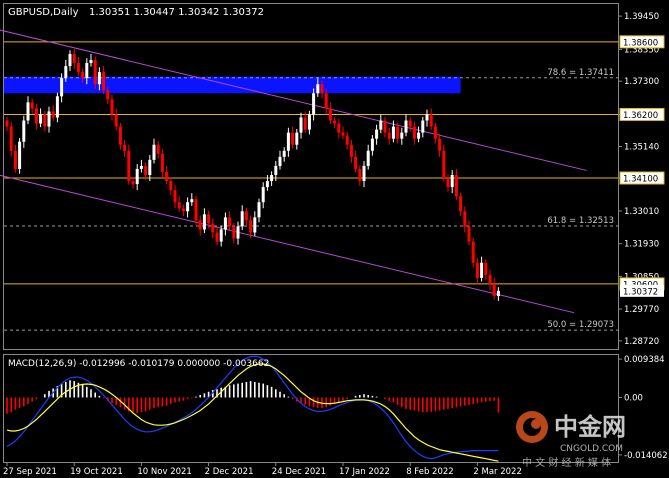 This screenshot has height=478, width=669. What do you see at coordinates (299, 472) in the screenshot?
I see `time-tick-label: 24 Dec 2021` at bounding box center [299, 472].